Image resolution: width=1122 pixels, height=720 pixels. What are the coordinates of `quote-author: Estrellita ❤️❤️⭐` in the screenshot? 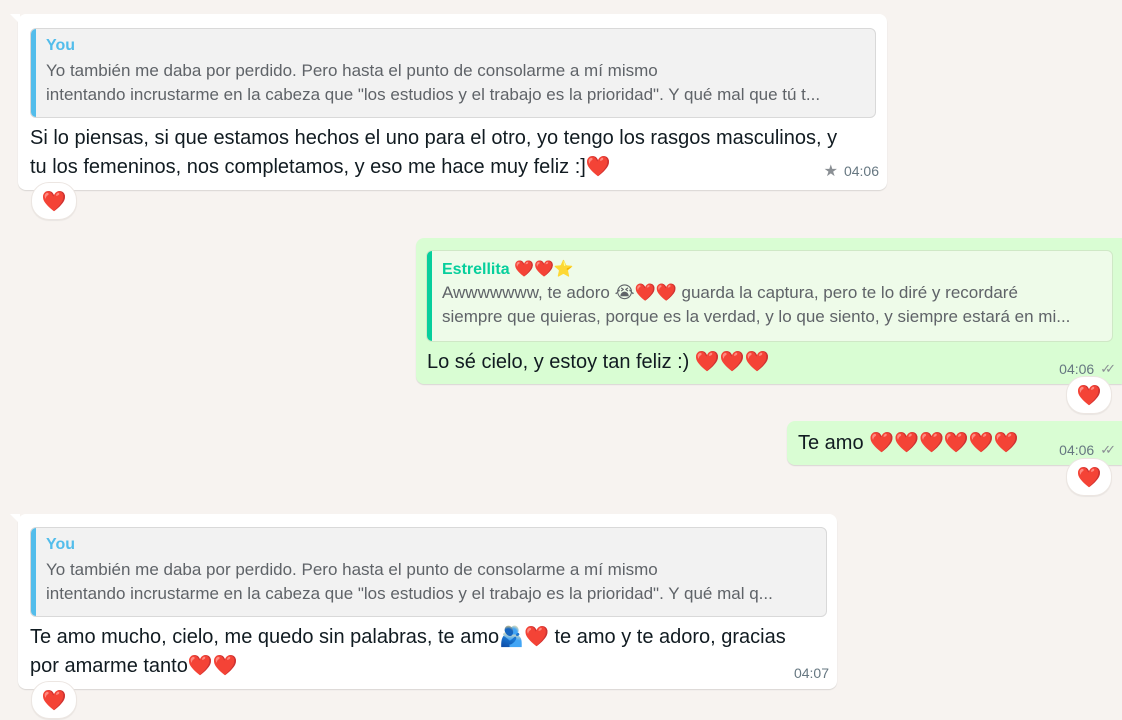 It's located at (508, 269).